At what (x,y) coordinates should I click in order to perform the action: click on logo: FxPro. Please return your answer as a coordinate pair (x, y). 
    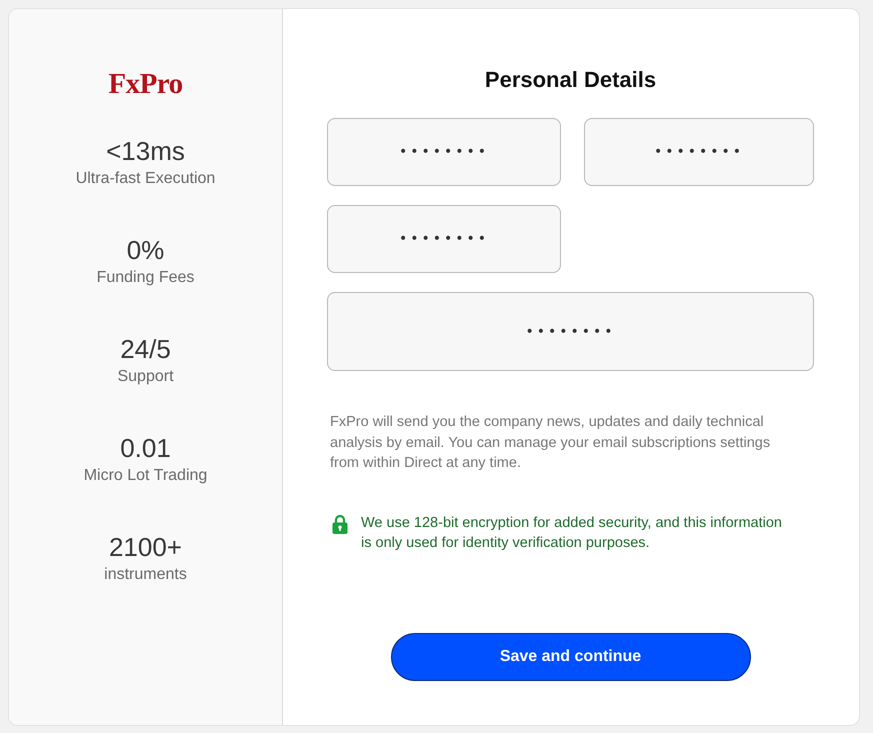
    Looking at the image, I should click on (145, 84).